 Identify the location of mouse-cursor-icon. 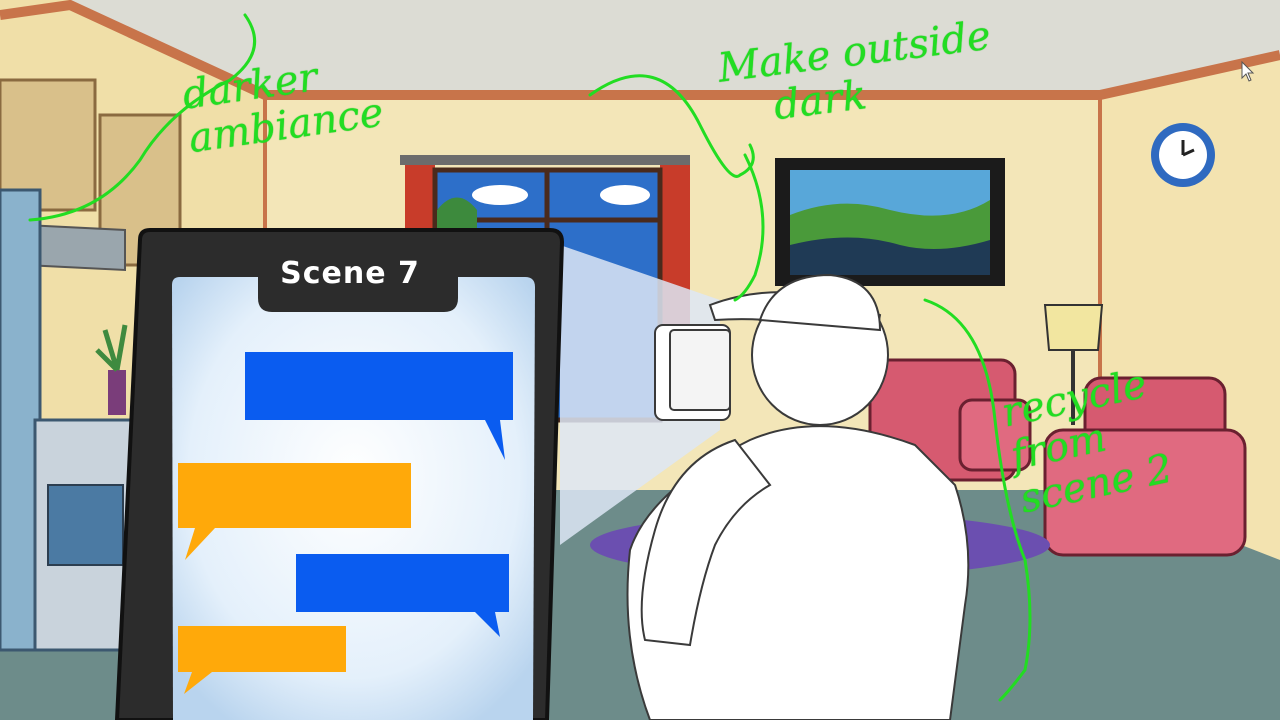
(1248, 71).